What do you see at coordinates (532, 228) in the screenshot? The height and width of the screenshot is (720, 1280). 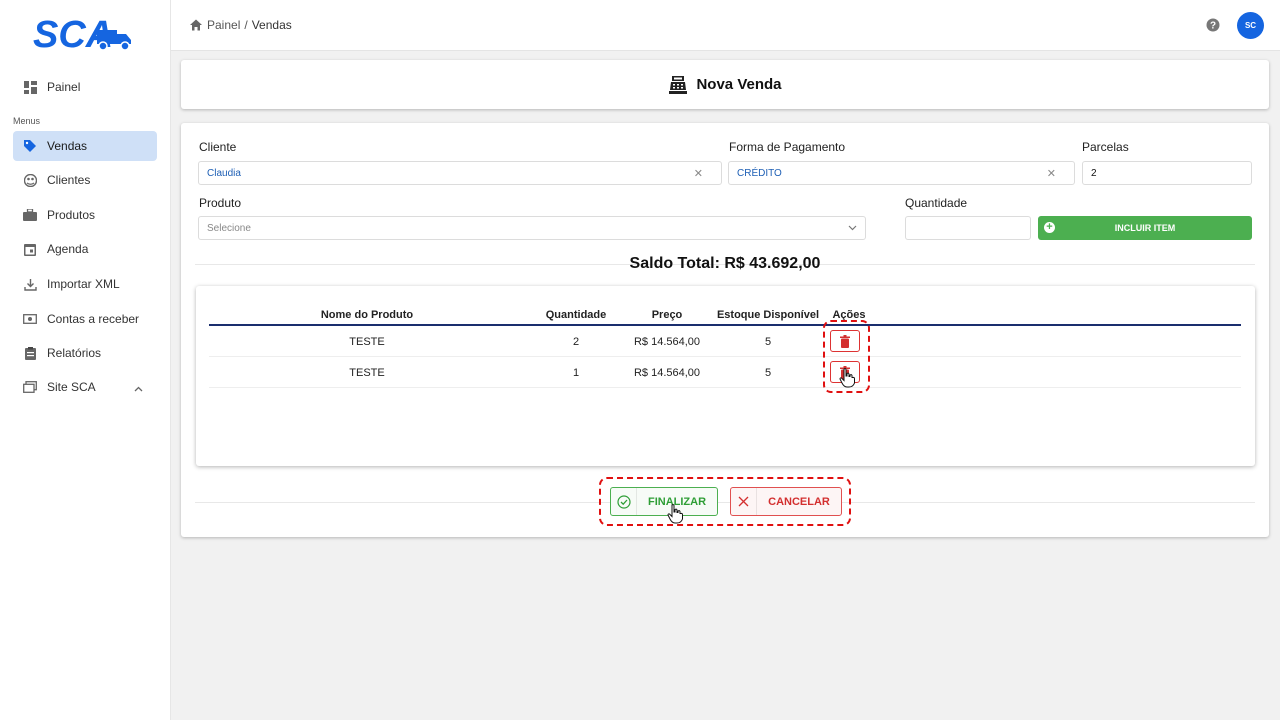 I see `produto-select: Selecione` at bounding box center [532, 228].